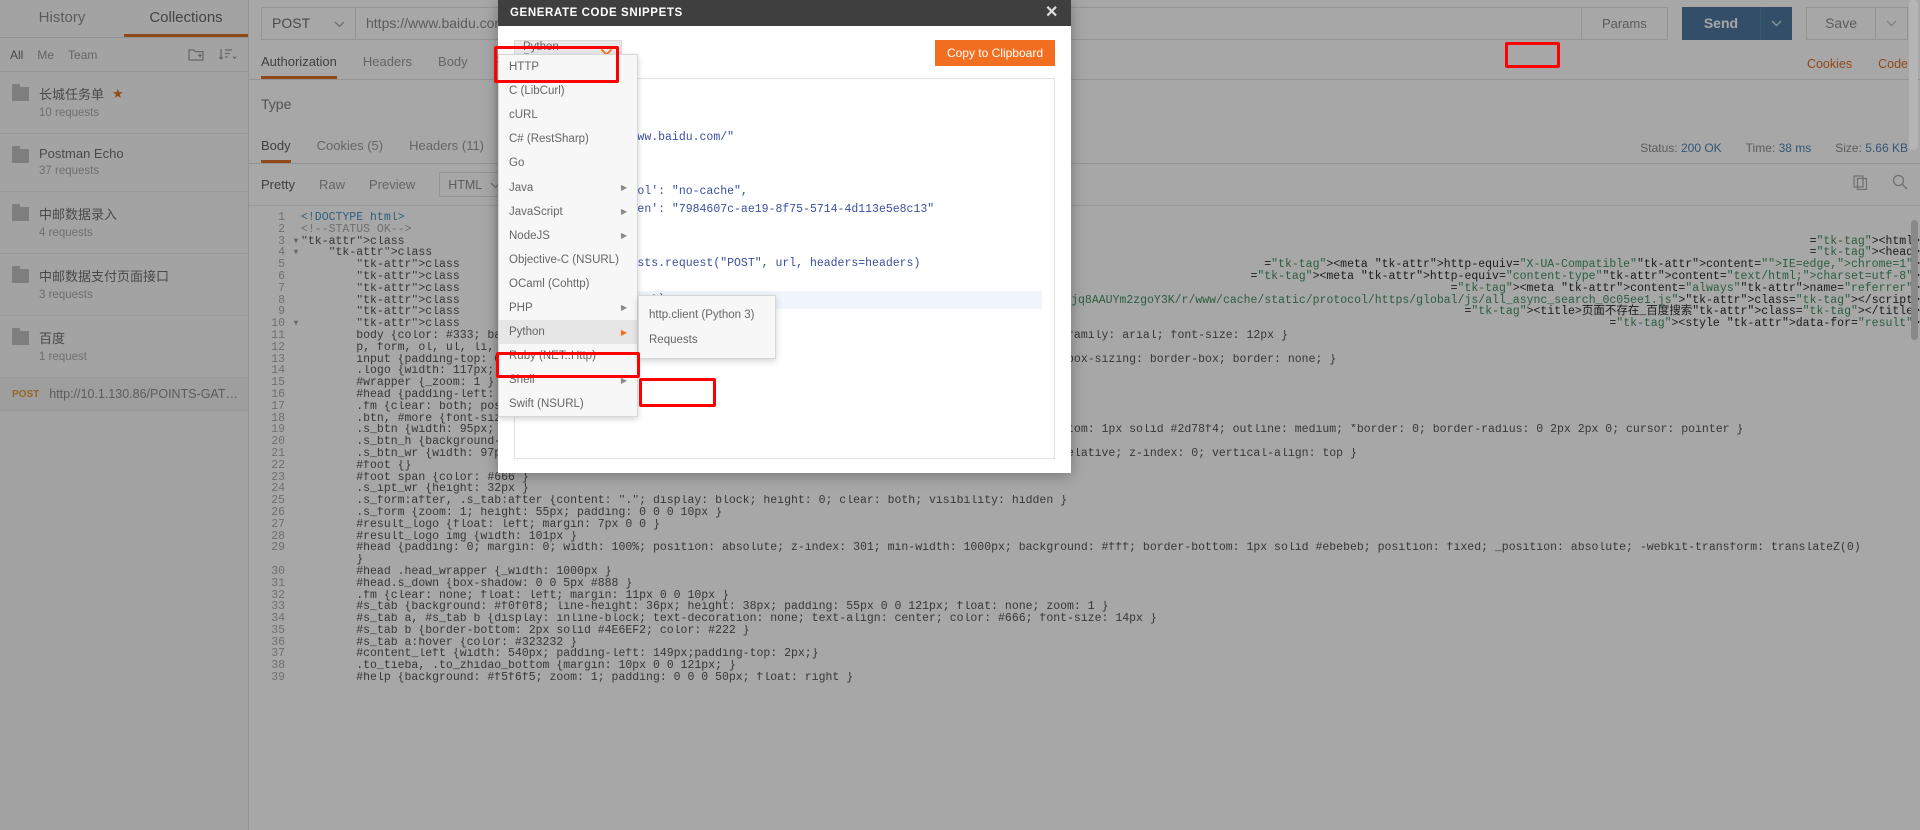 Image resolution: width=1920 pixels, height=830 pixels. What do you see at coordinates (549, 139) in the screenshot?
I see `dropdown-item-label: C# (RestSharp)` at bounding box center [549, 139].